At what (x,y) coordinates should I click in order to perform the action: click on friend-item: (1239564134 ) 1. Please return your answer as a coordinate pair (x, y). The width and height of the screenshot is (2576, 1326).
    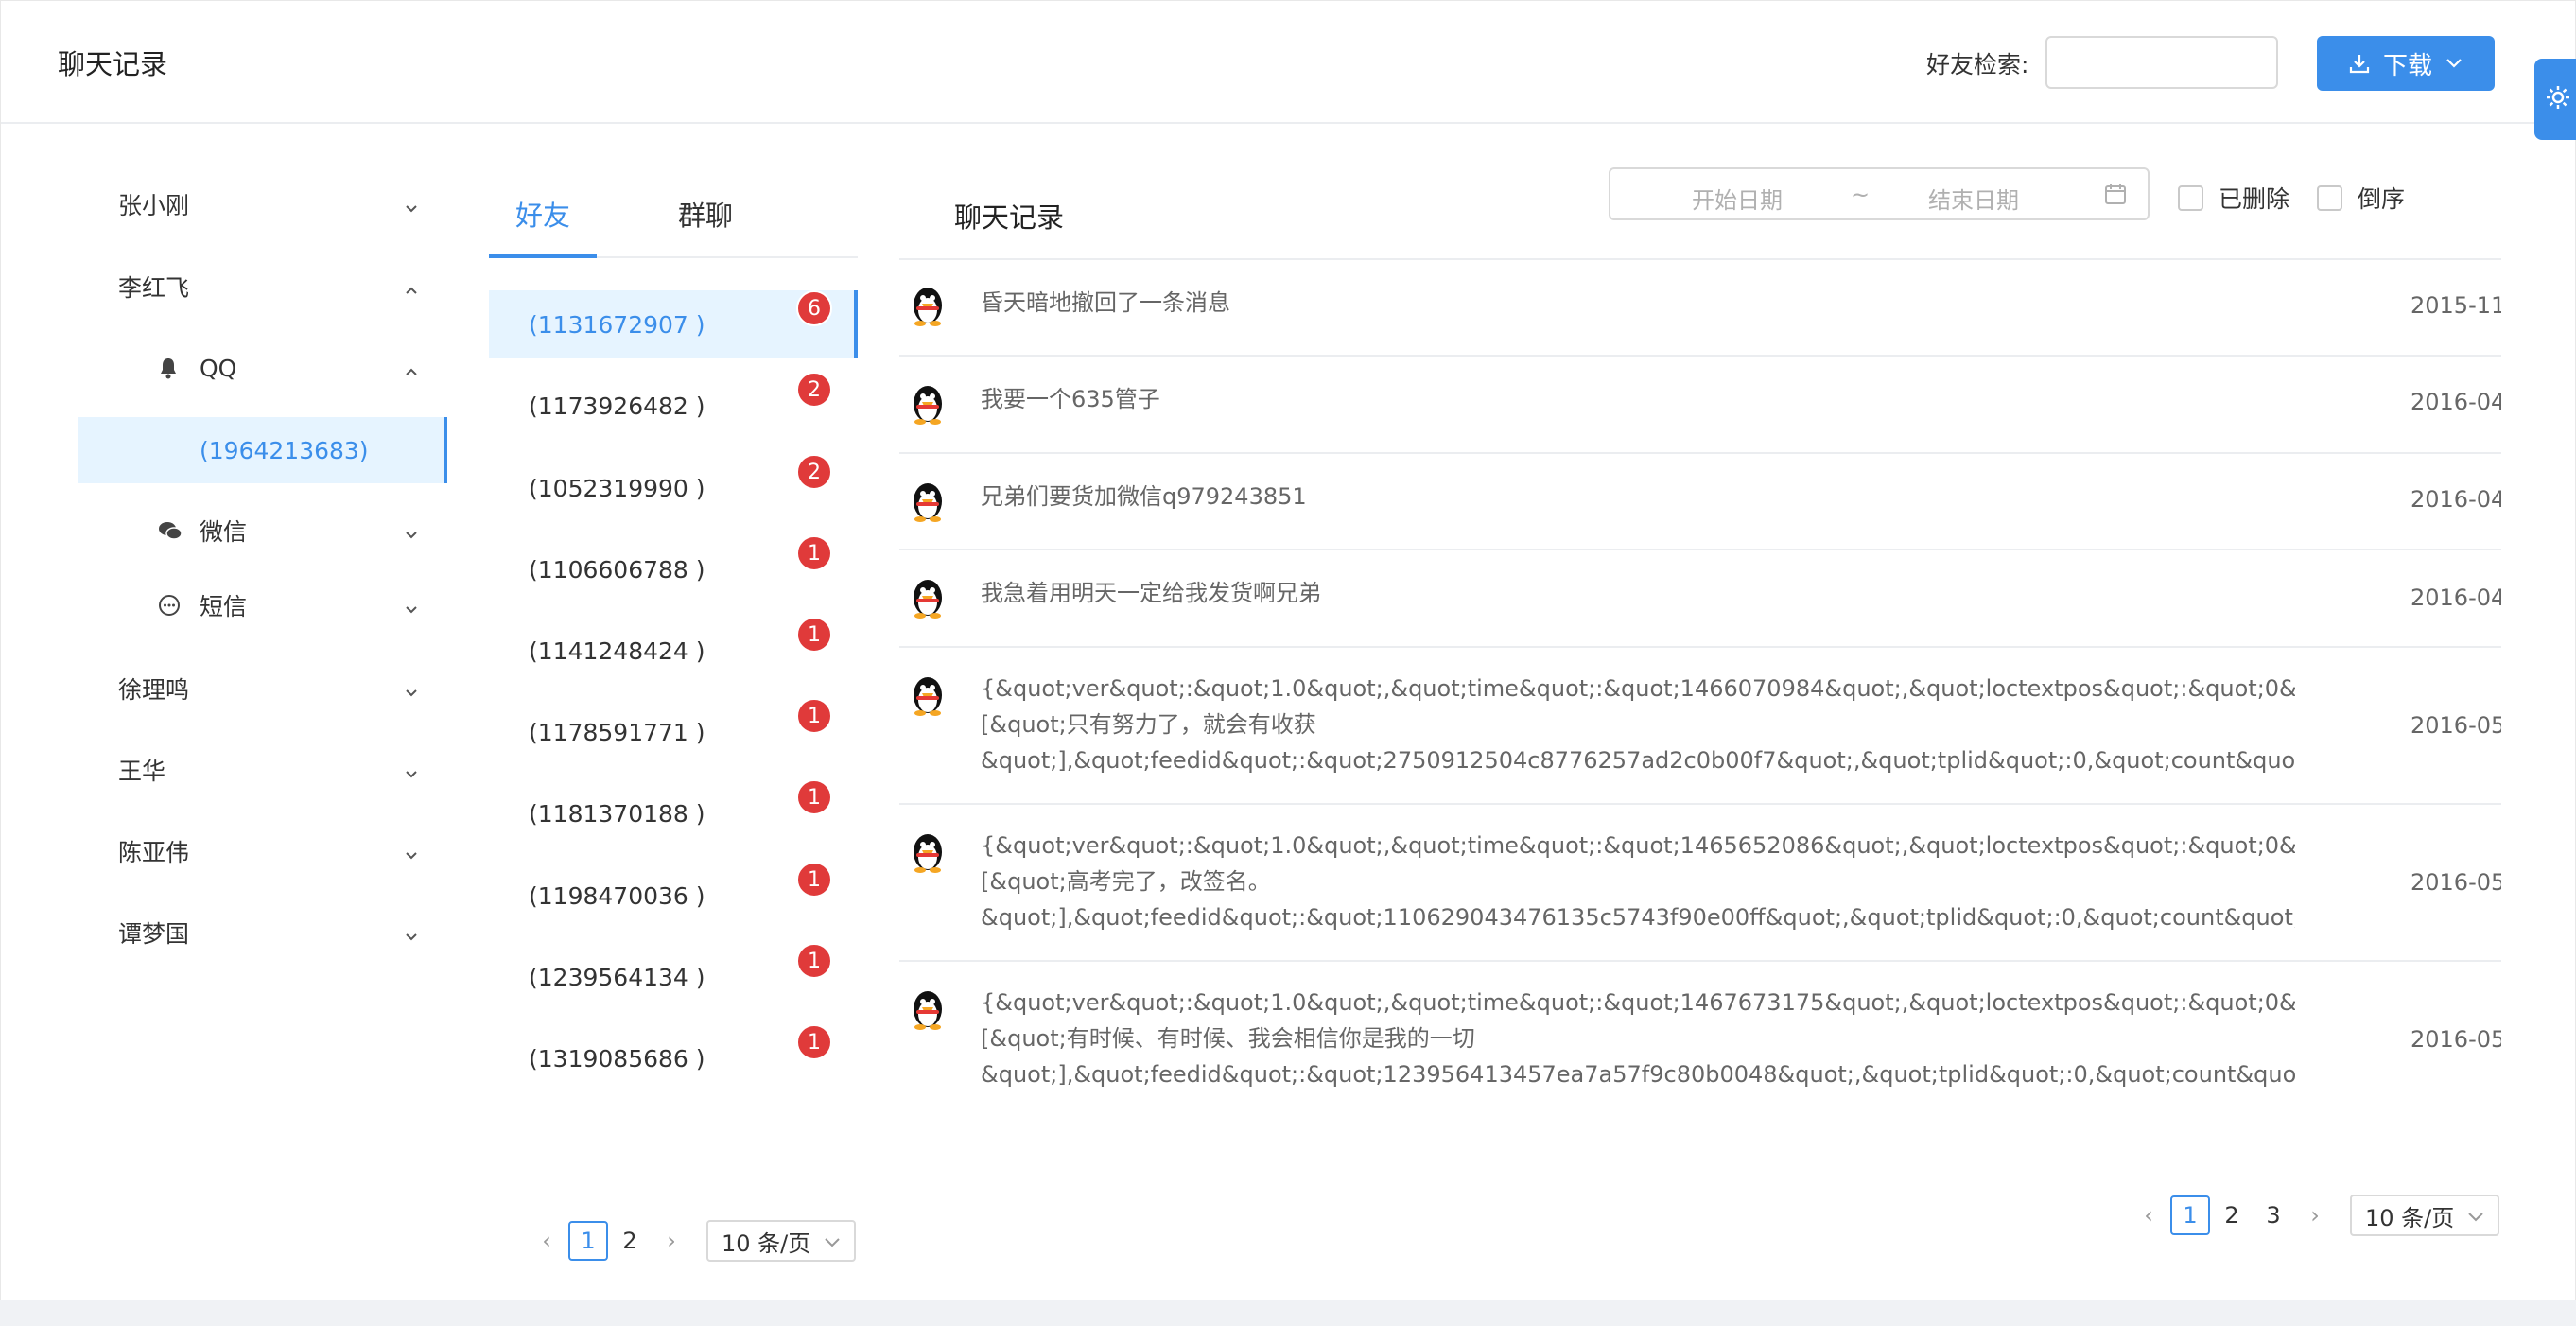
    Looking at the image, I should click on (673, 977).